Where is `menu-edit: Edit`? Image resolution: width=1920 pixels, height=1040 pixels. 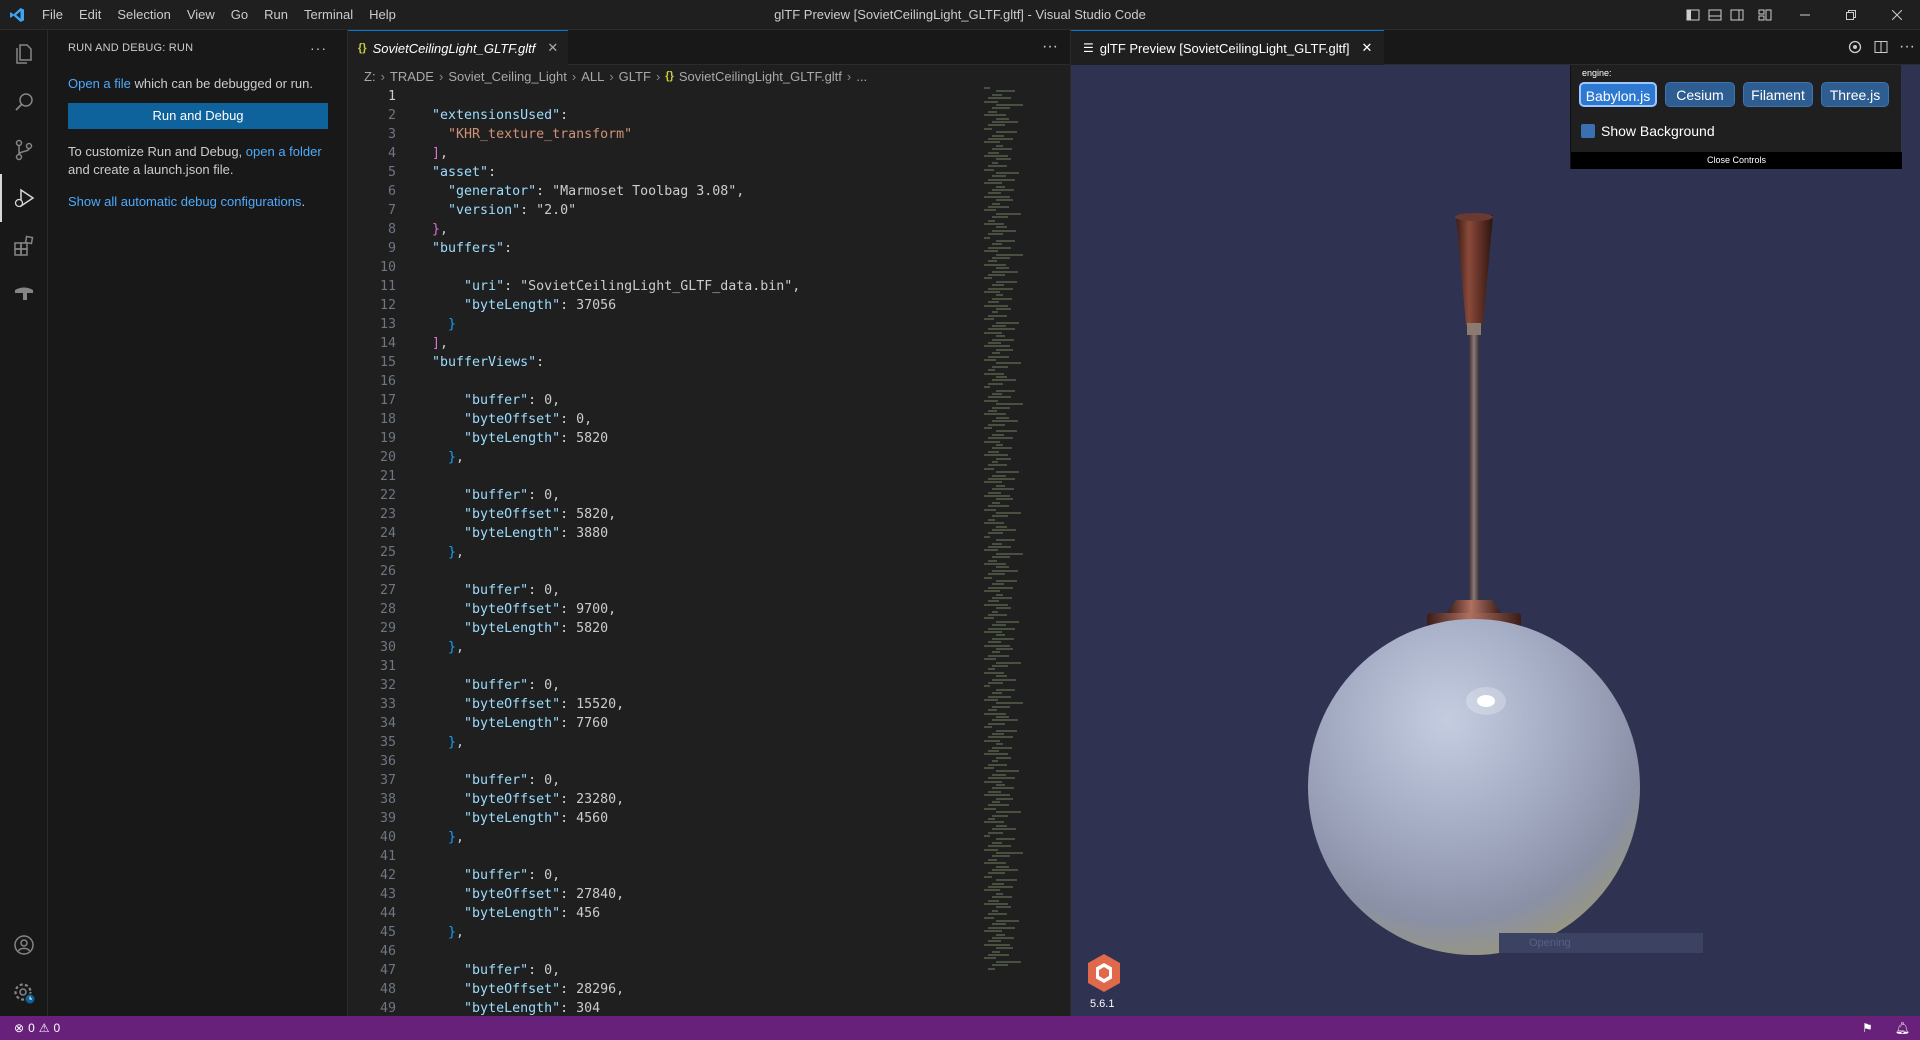 menu-edit: Edit is located at coordinates (90, 15).